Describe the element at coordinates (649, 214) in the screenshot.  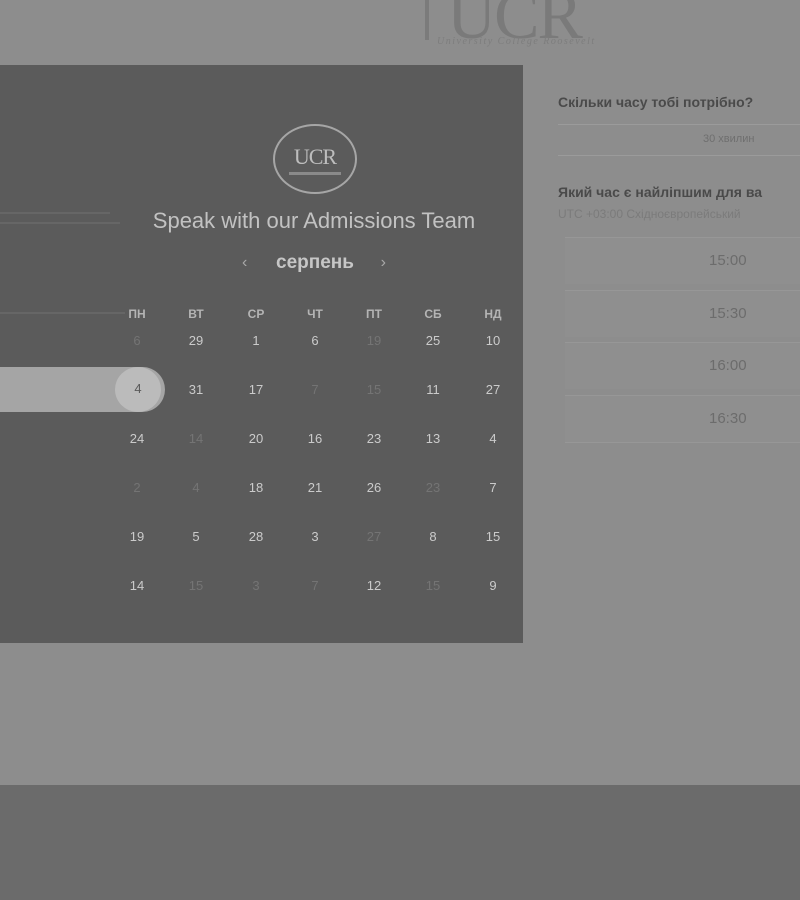
I see `timezone-label: UTC +03:00 Східноєвропейський` at that location.